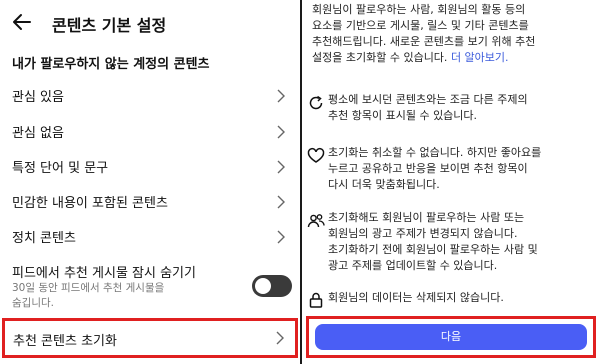 This screenshot has height=364, width=600. I want to click on intro-line: 추천해드립니다. 새로운 콘텐츠를 보기 위해 추천, so click(424, 41).